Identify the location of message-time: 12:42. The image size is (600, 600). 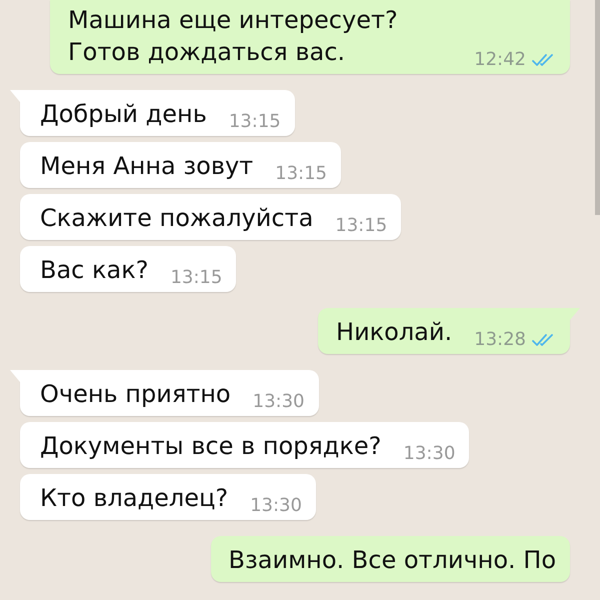
(500, 60).